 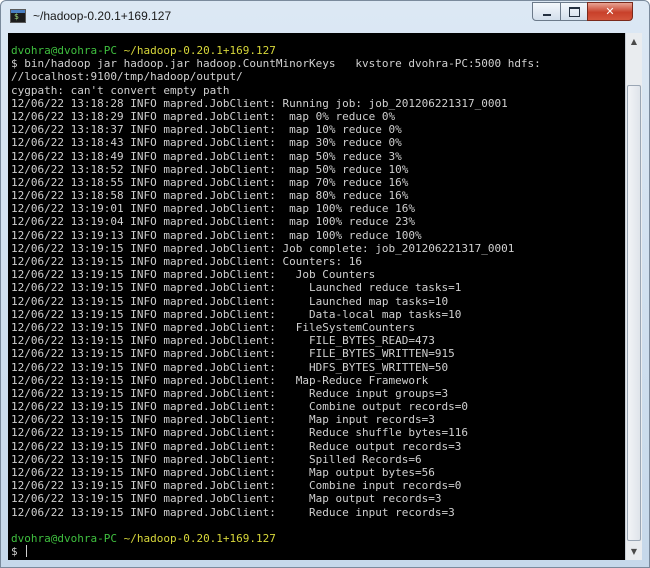 I want to click on console-line: cygpath: can't convert empty path, so click(x=120, y=90).